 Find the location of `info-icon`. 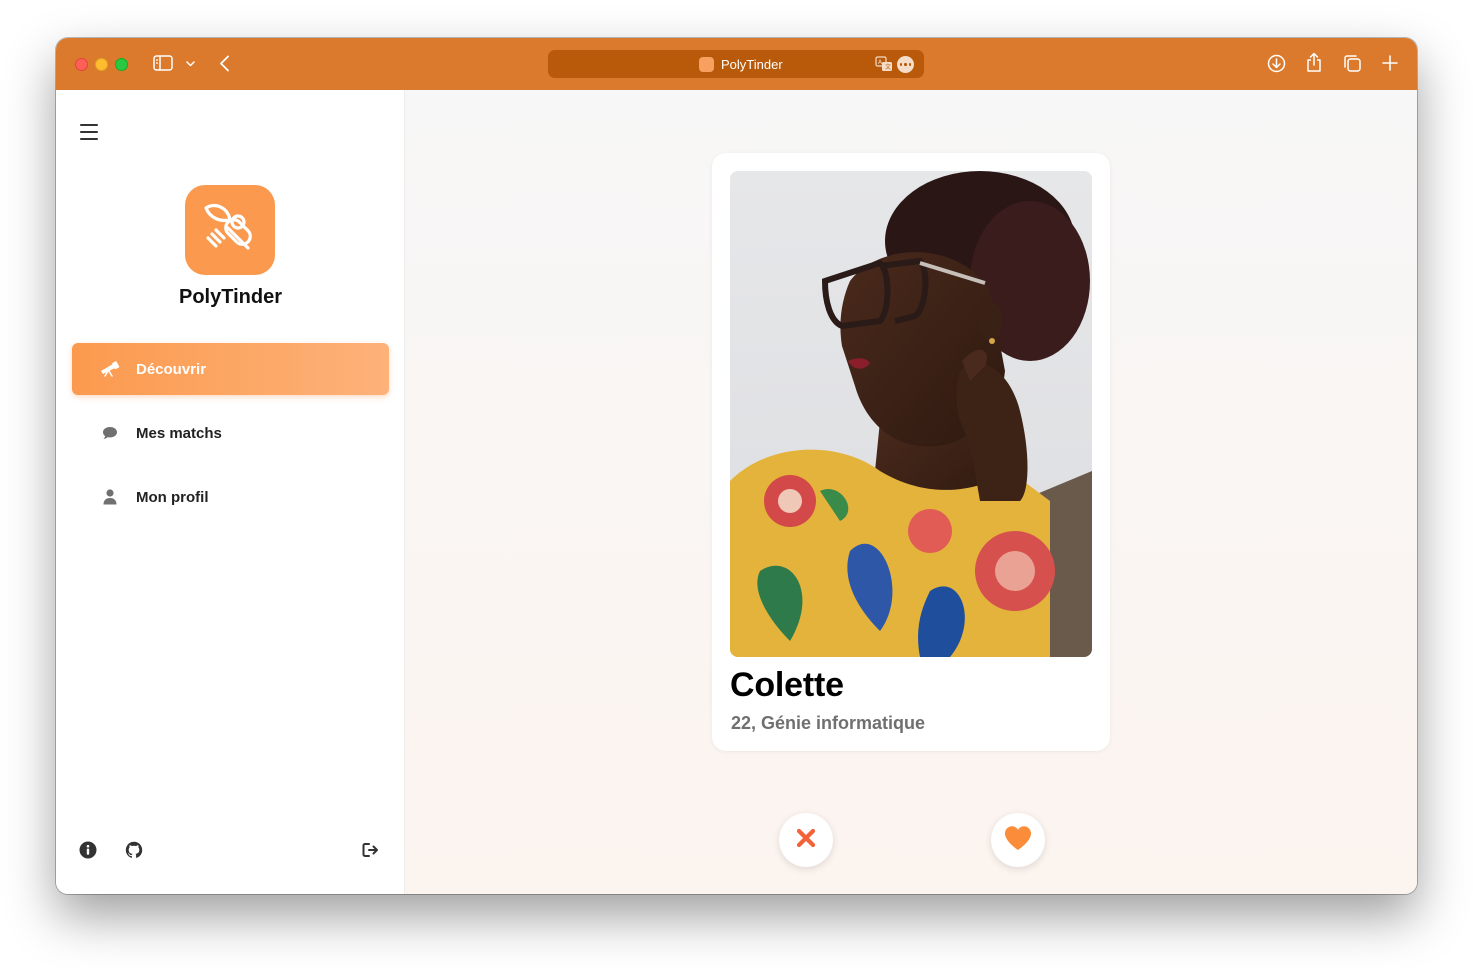

info-icon is located at coordinates (88, 850).